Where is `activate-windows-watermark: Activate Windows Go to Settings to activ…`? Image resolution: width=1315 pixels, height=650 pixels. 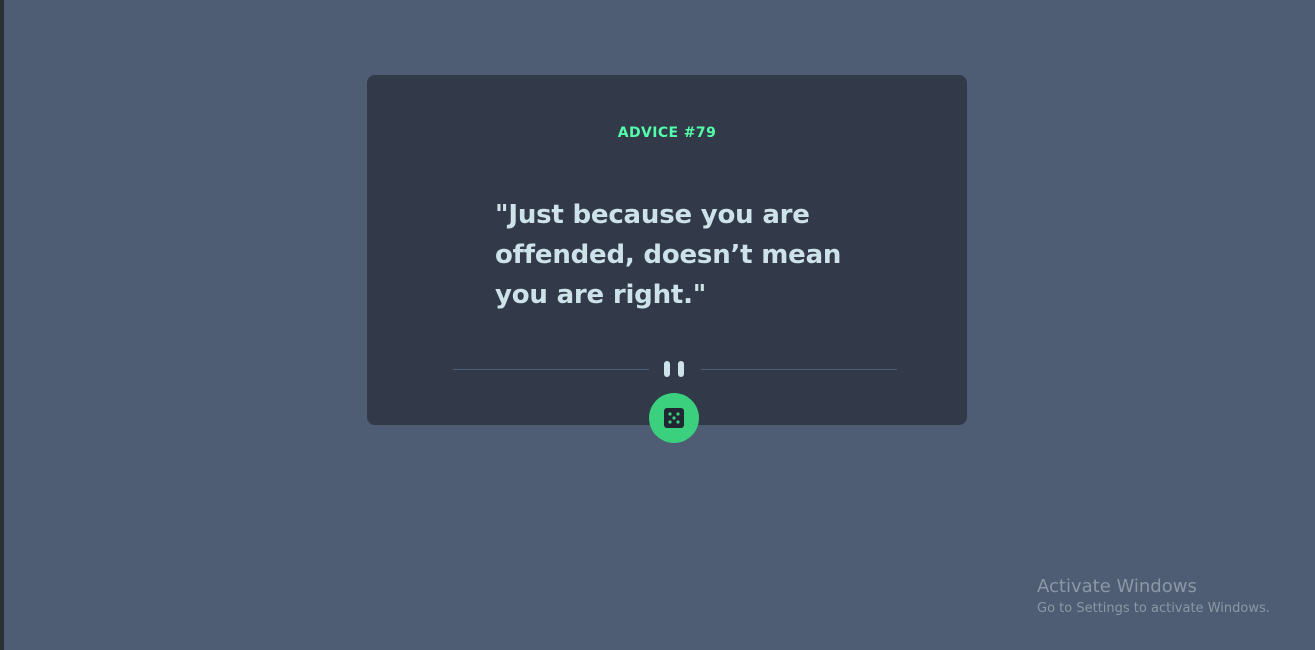 activate-windows-watermark: Activate Windows Go to Settings to activ… is located at coordinates (1153, 598).